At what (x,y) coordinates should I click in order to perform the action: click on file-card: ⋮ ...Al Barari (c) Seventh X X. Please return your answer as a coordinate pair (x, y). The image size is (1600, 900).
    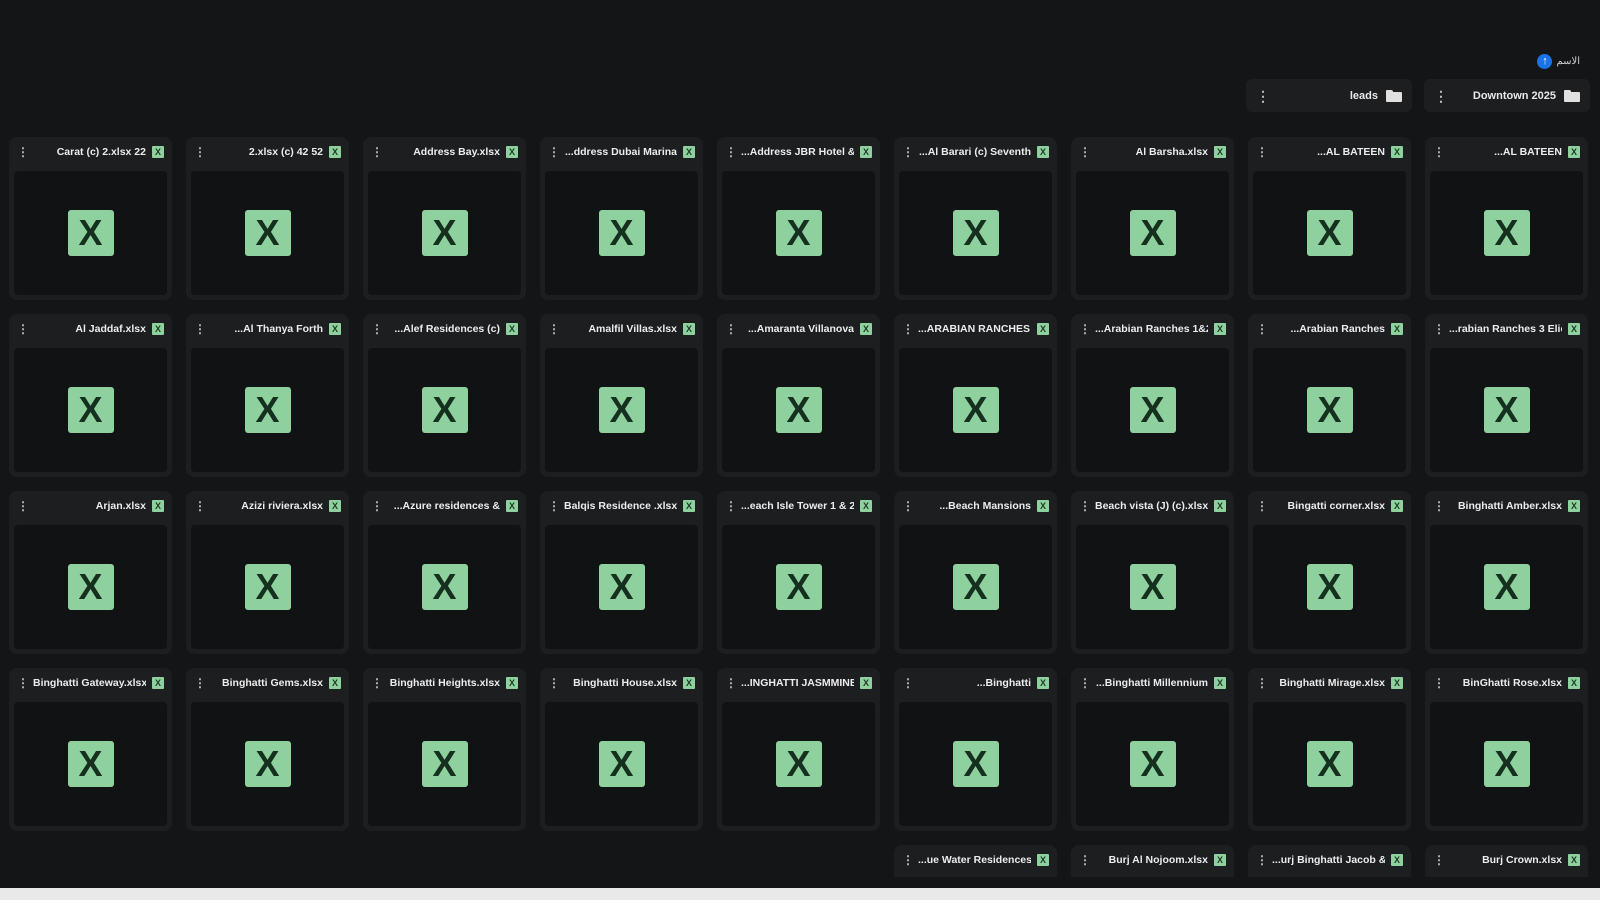
    Looking at the image, I should click on (975, 218).